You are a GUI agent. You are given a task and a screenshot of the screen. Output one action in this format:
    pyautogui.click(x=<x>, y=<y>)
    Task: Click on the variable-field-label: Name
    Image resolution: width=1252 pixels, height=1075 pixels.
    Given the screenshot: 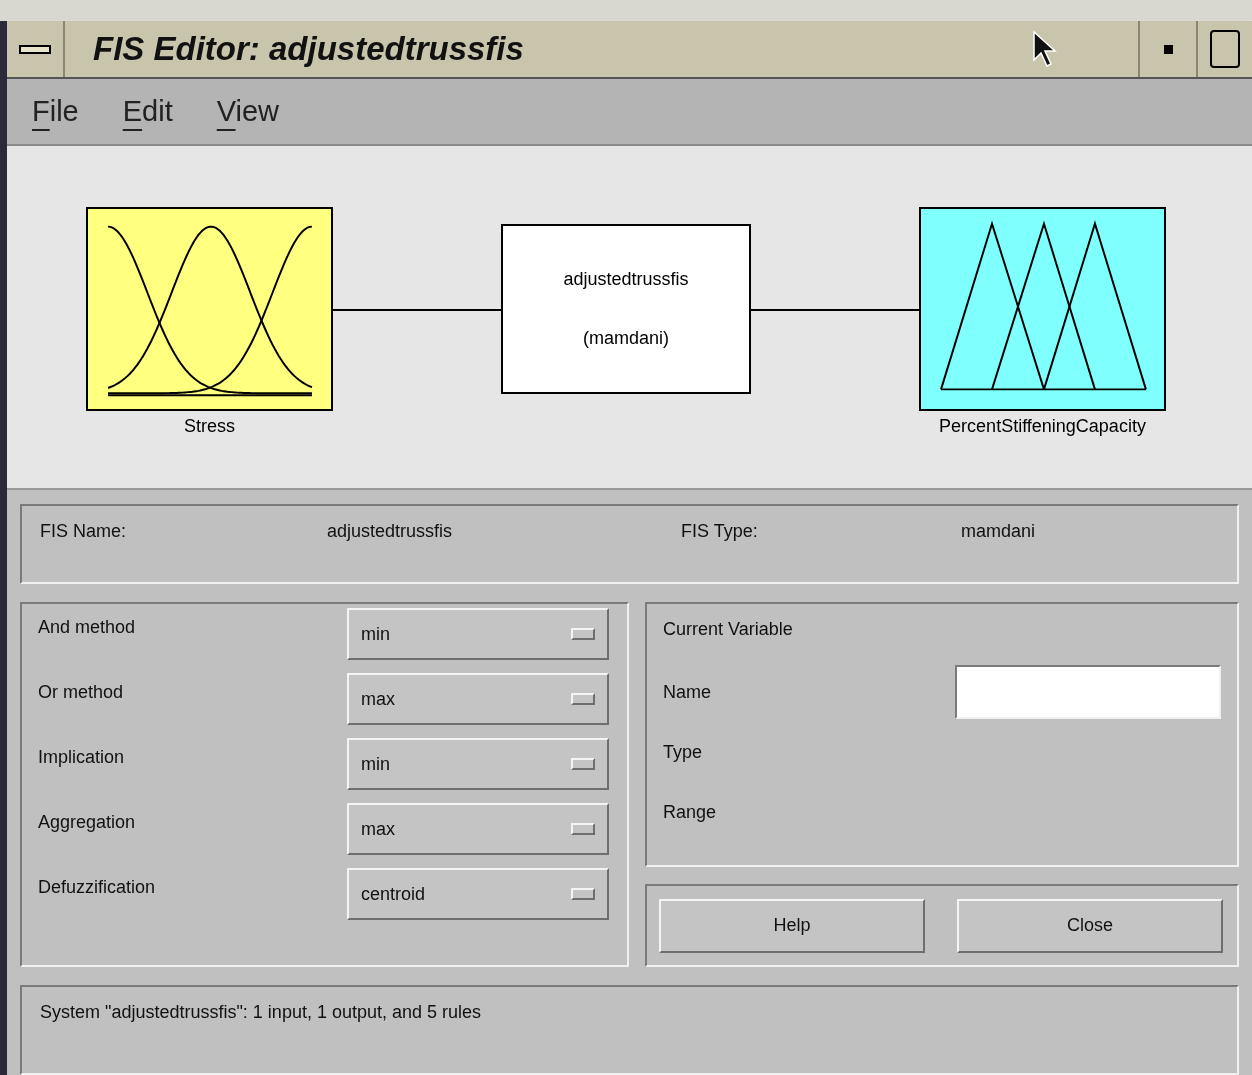 What is the action you would take?
    pyautogui.click(x=687, y=692)
    